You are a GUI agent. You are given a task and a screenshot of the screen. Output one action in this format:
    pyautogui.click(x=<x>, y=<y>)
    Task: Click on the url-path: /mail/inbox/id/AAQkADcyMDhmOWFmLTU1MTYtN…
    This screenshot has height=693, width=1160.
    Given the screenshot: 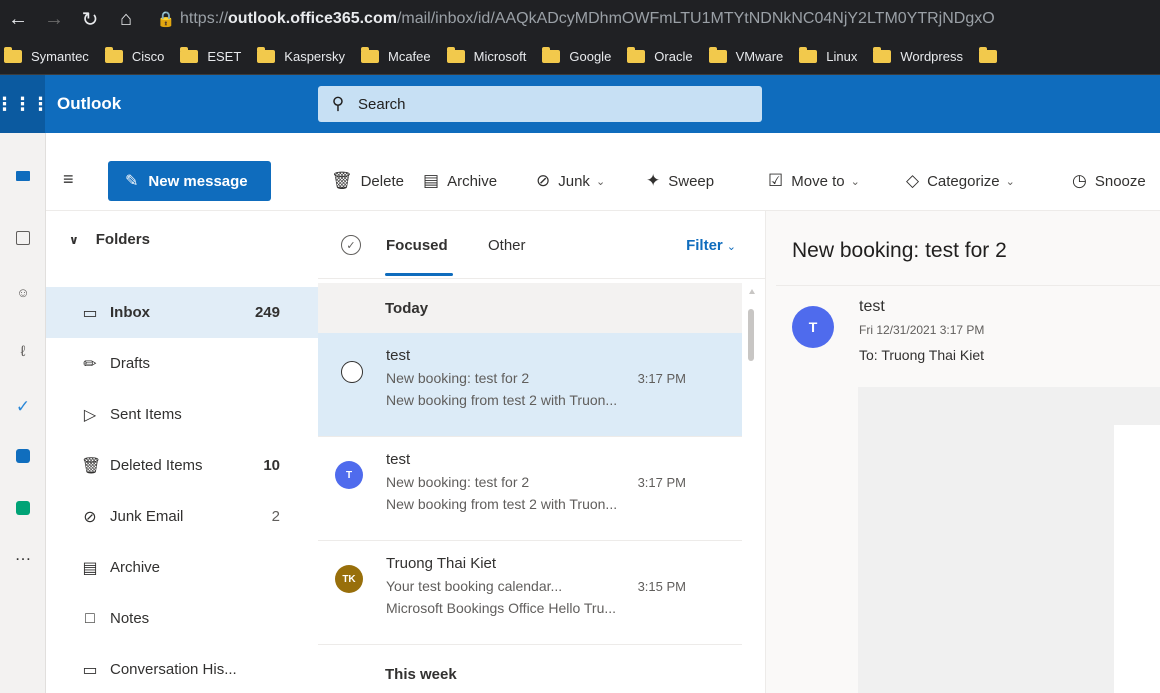 What is the action you would take?
    pyautogui.click(x=695, y=18)
    